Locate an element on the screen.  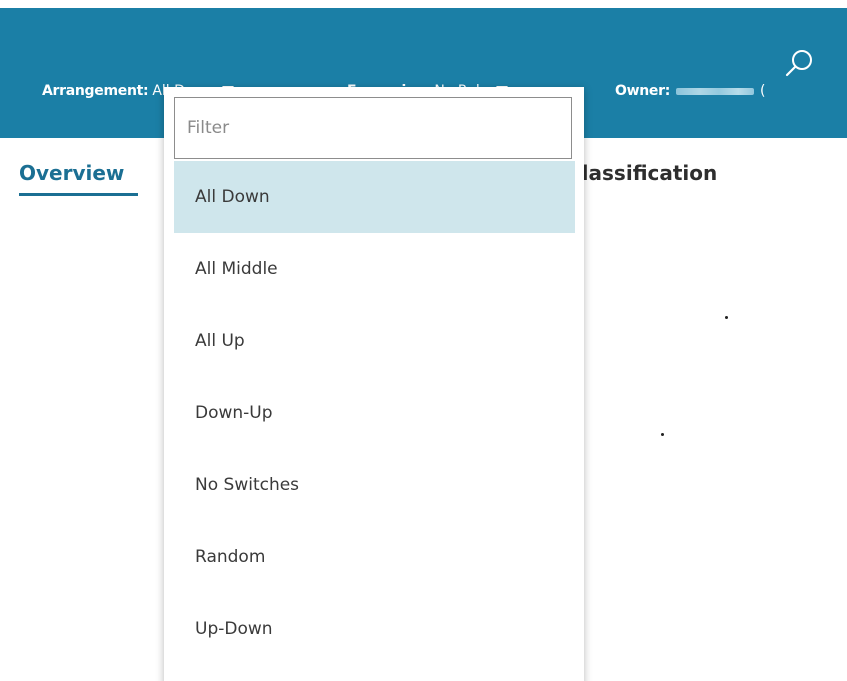
dropdown-option-all-middle: All Middle is located at coordinates (374, 269).